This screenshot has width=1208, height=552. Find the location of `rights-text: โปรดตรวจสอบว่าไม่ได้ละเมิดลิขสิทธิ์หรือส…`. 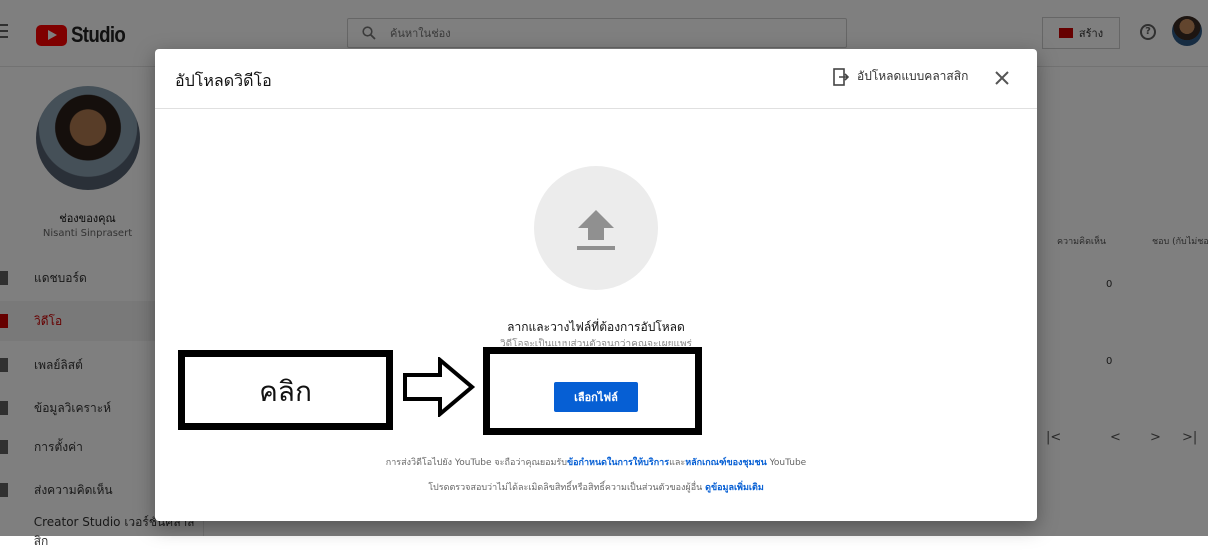

rights-text: โปรดตรวจสอบว่าไม่ได้ละเมิดลิขสิทธิ์หรือส… is located at coordinates (567, 488).